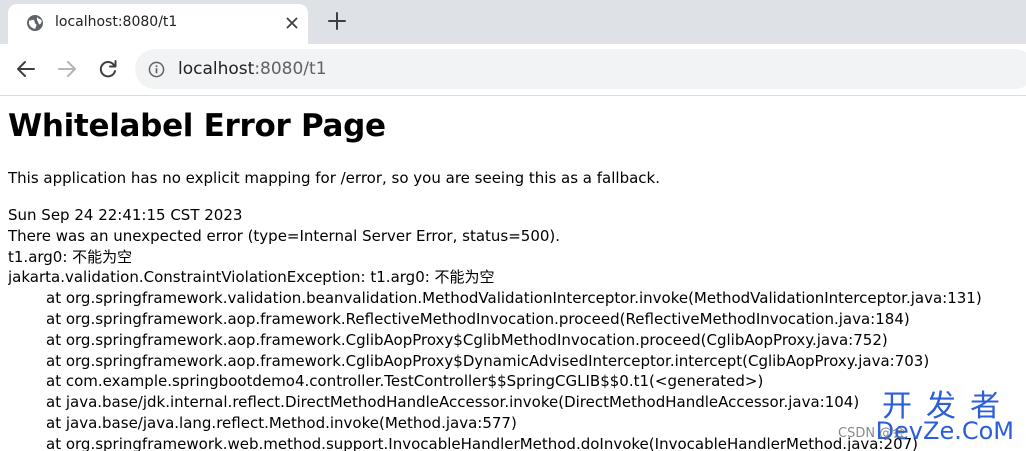 The height and width of the screenshot is (451, 1026). I want to click on url-text: localhost:8080/t1, so click(252, 69).